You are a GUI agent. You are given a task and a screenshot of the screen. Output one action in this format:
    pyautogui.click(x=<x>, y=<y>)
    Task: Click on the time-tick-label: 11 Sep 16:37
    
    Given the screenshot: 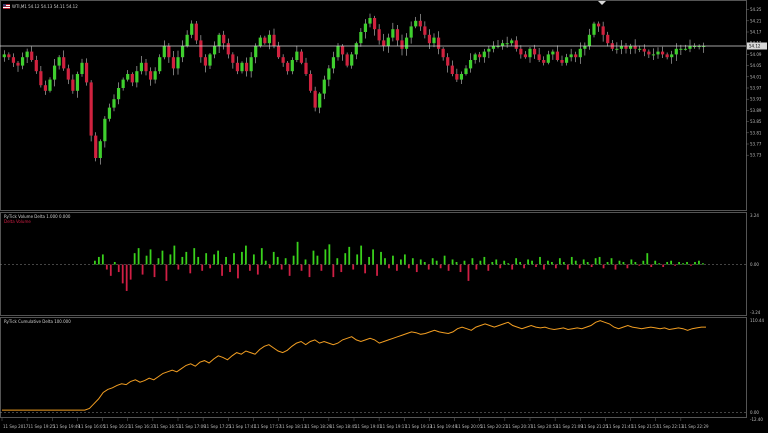 What is the action you would take?
    pyautogui.click(x=142, y=426)
    